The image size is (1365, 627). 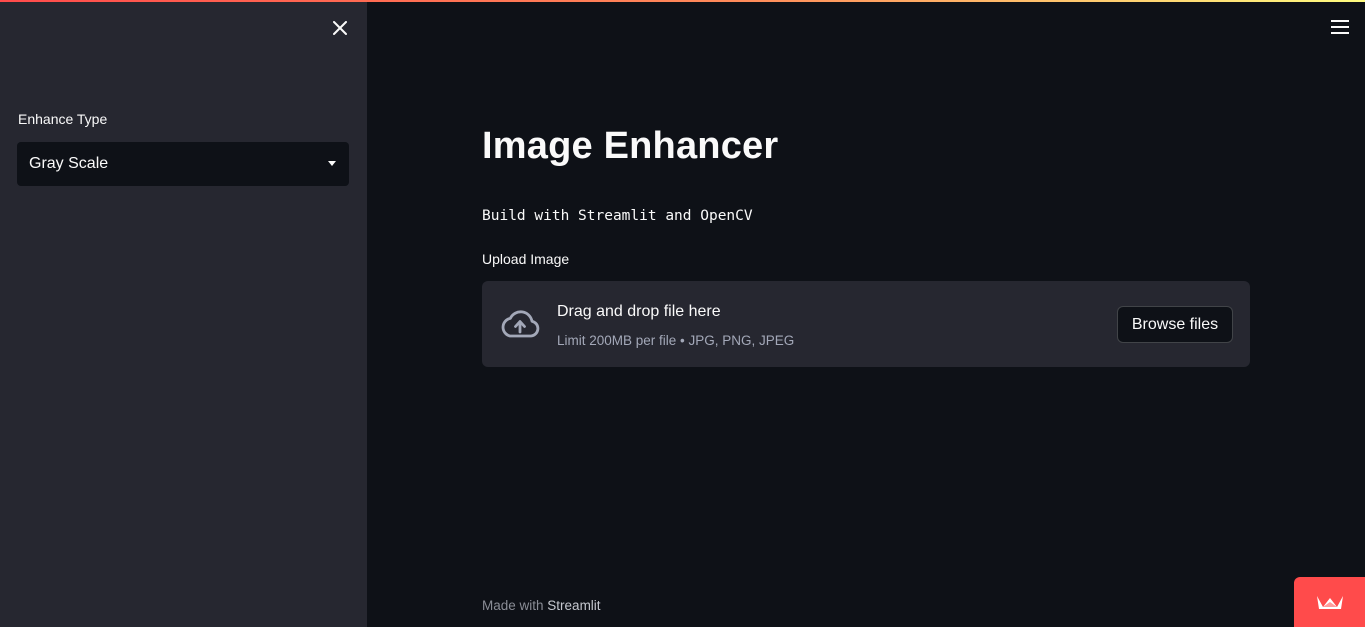 I want to click on upload-label: Upload Image, so click(x=526, y=259).